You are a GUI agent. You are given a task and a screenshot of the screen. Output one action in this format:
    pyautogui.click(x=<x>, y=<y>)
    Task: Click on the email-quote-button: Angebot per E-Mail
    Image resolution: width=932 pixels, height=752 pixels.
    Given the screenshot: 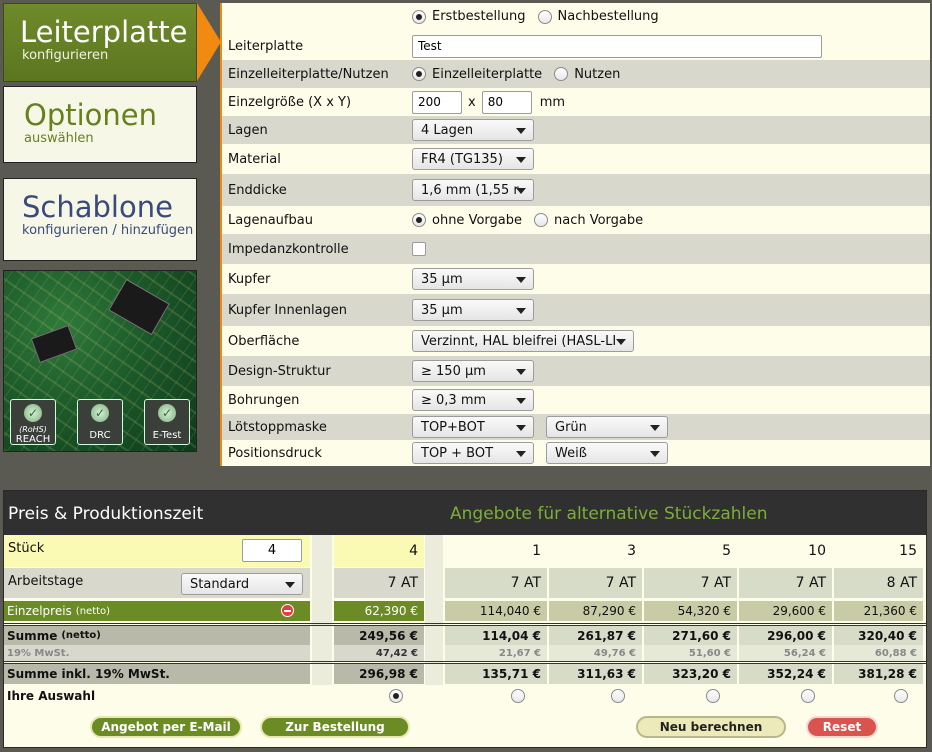 What is the action you would take?
    pyautogui.click(x=166, y=727)
    